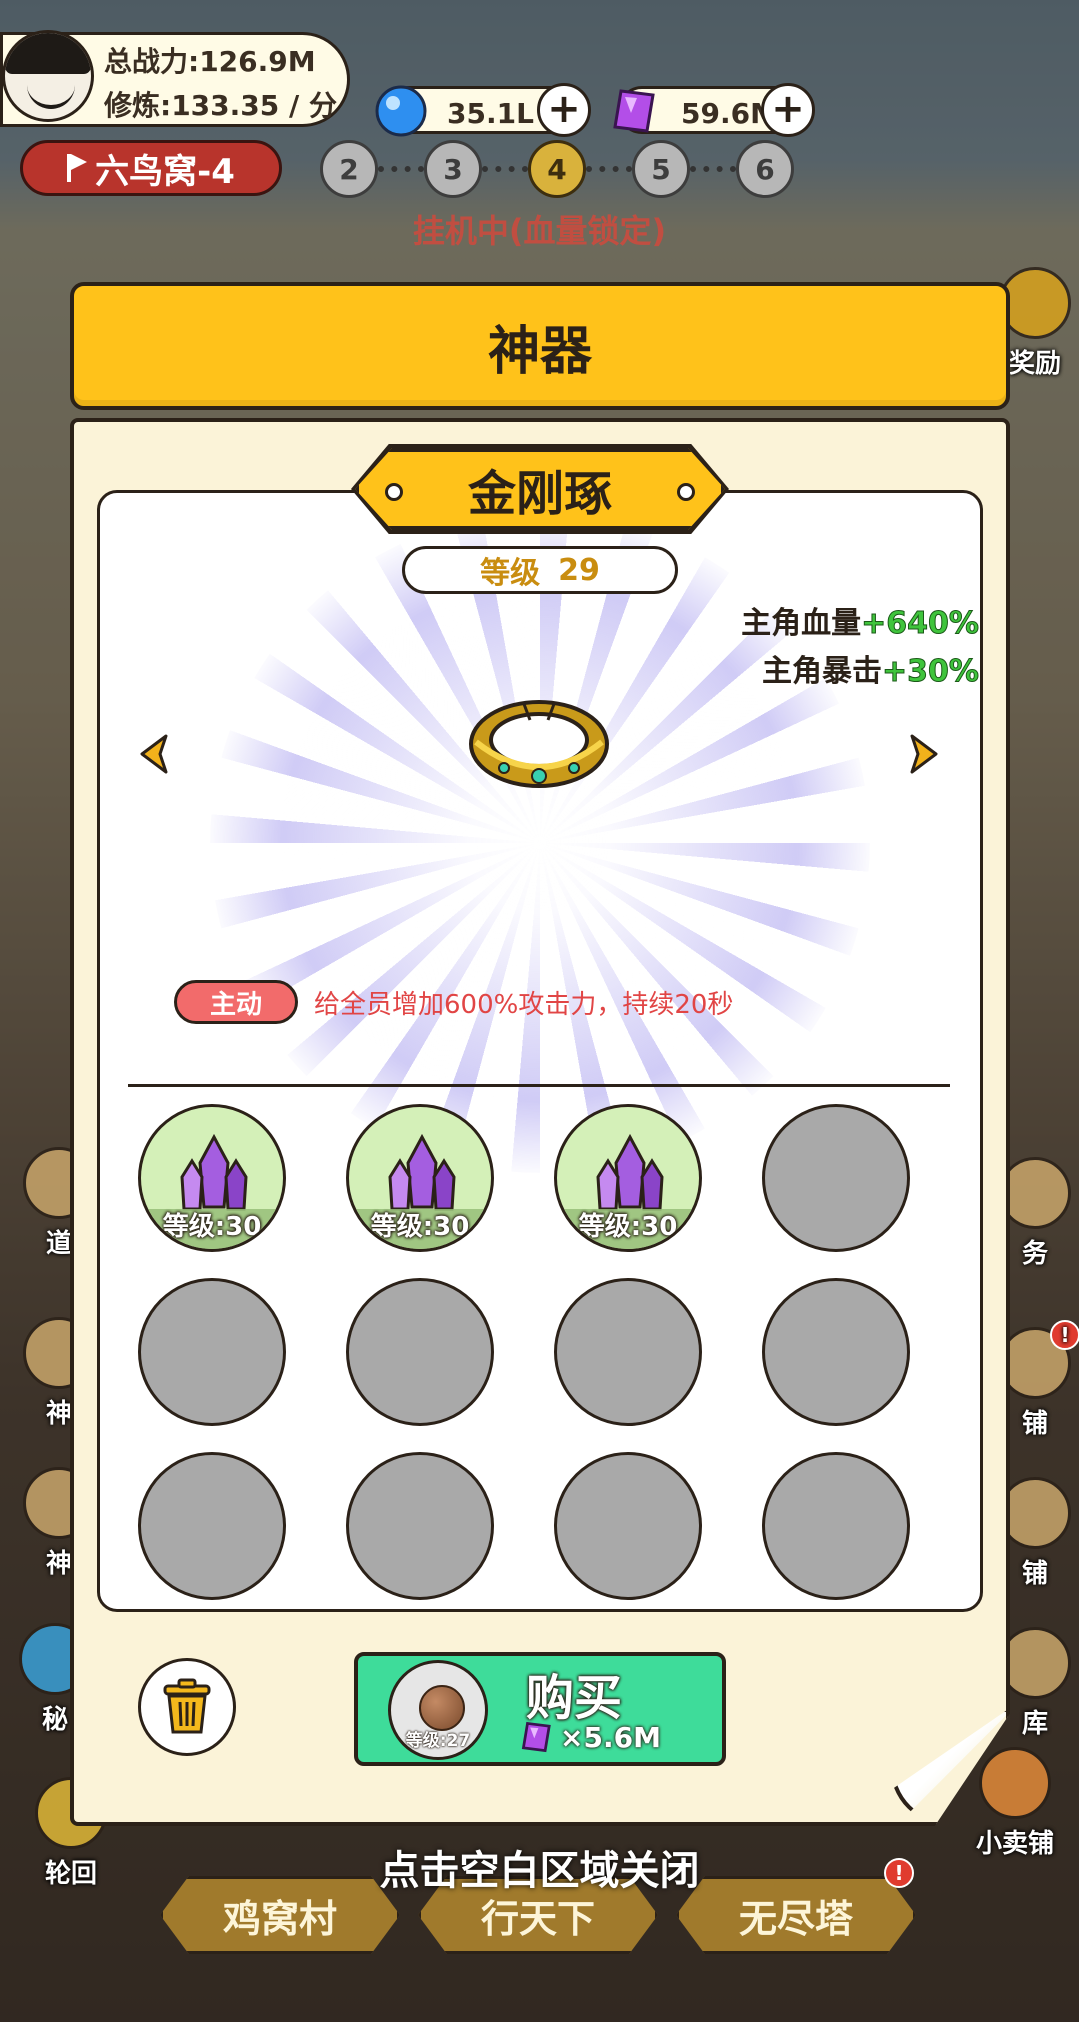  Describe the element at coordinates (48, 54) in the screenshot. I see `avatar-hair` at that location.